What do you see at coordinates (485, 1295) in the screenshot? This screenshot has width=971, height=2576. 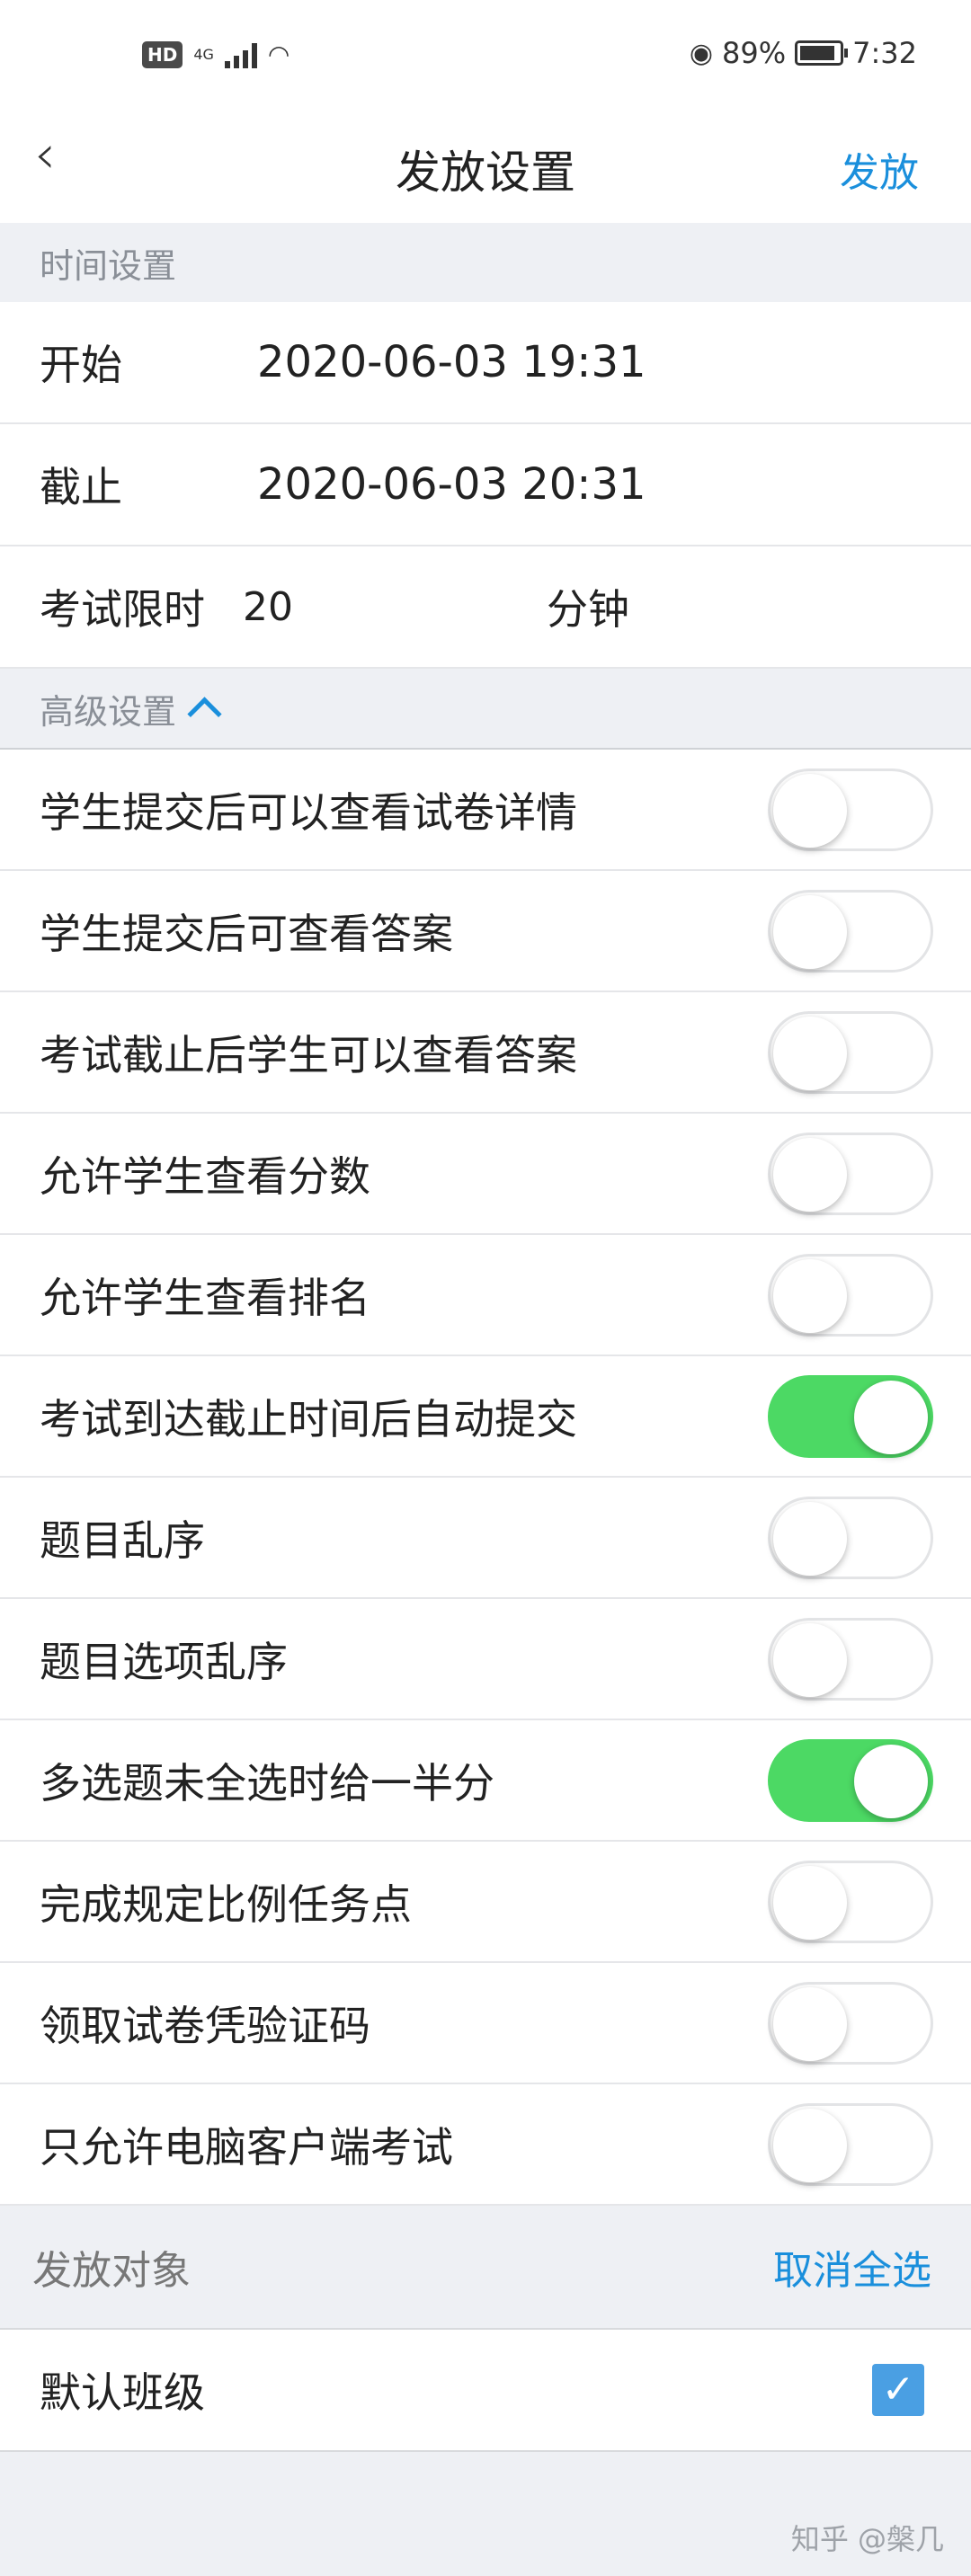 I see `setting-row: 允许学生查看排名` at bounding box center [485, 1295].